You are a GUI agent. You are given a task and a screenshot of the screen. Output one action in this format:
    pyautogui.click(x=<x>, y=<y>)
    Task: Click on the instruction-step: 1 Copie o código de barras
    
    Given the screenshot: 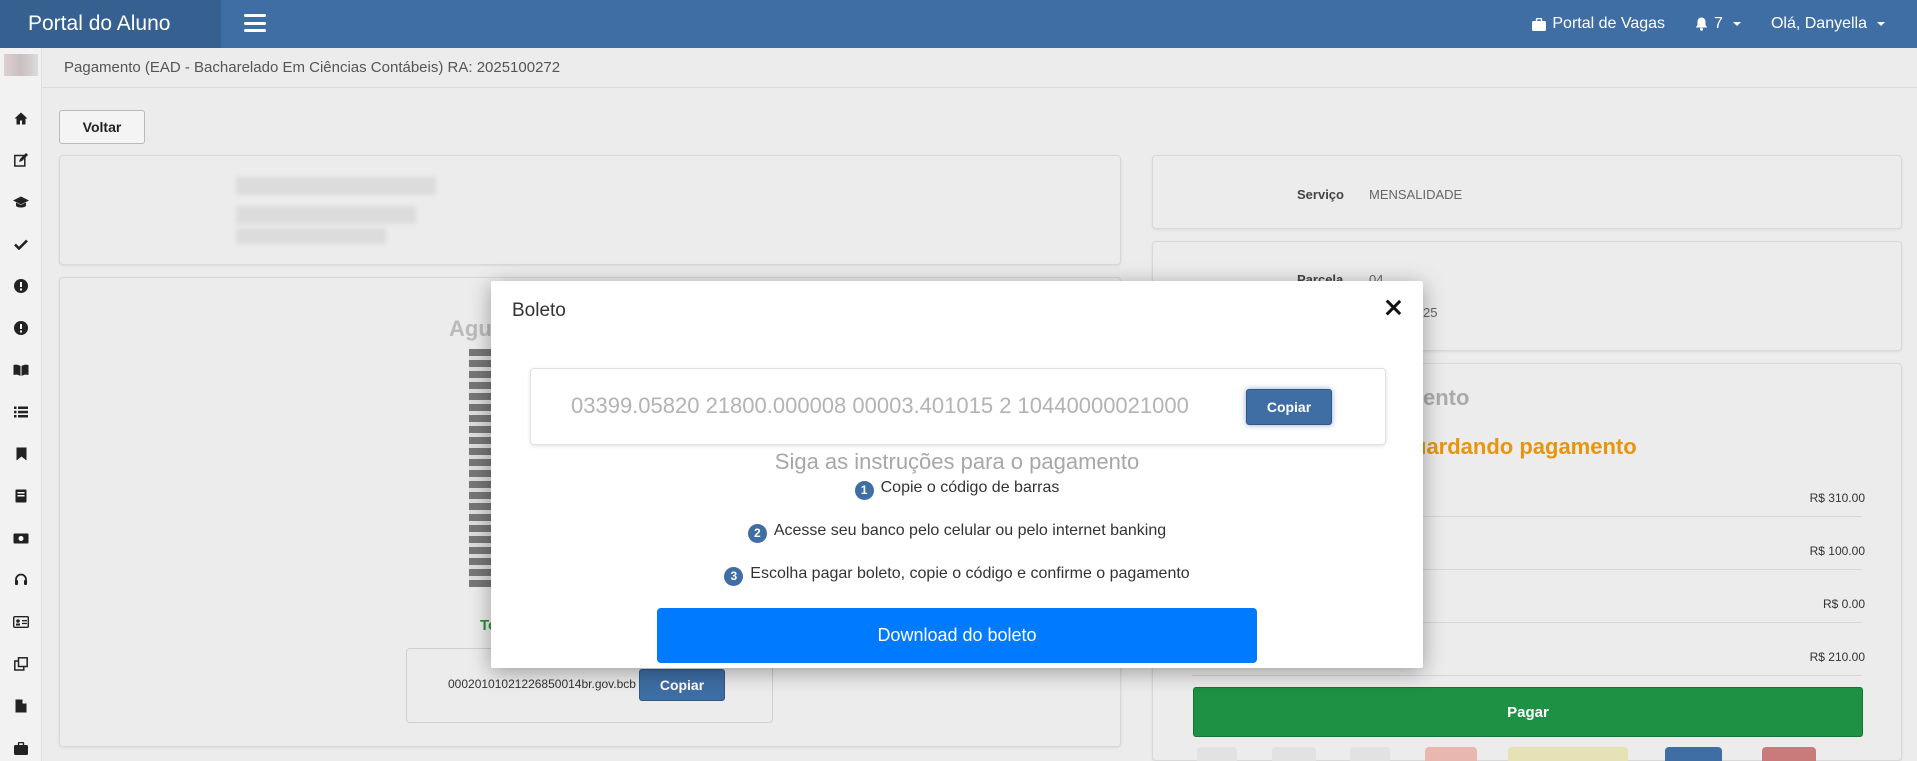 What is the action you would take?
    pyautogui.click(x=957, y=489)
    